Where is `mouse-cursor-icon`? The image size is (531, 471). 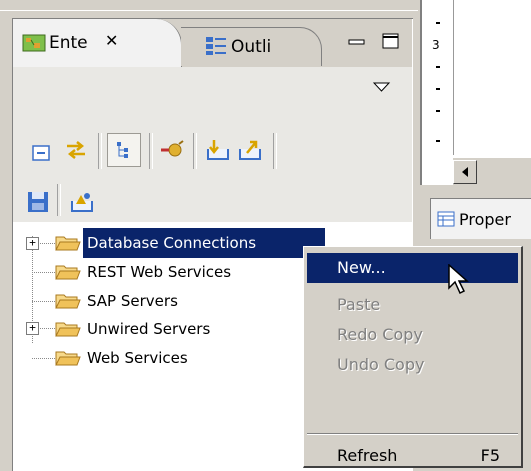 mouse-cursor-icon is located at coordinates (458, 279).